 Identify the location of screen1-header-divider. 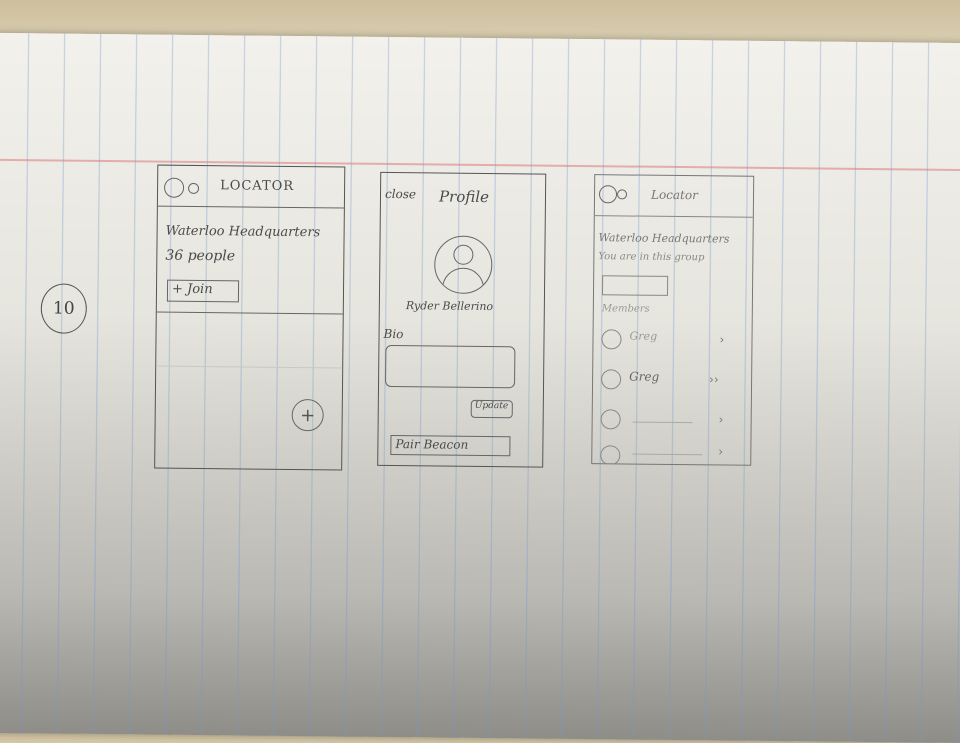
(250, 207).